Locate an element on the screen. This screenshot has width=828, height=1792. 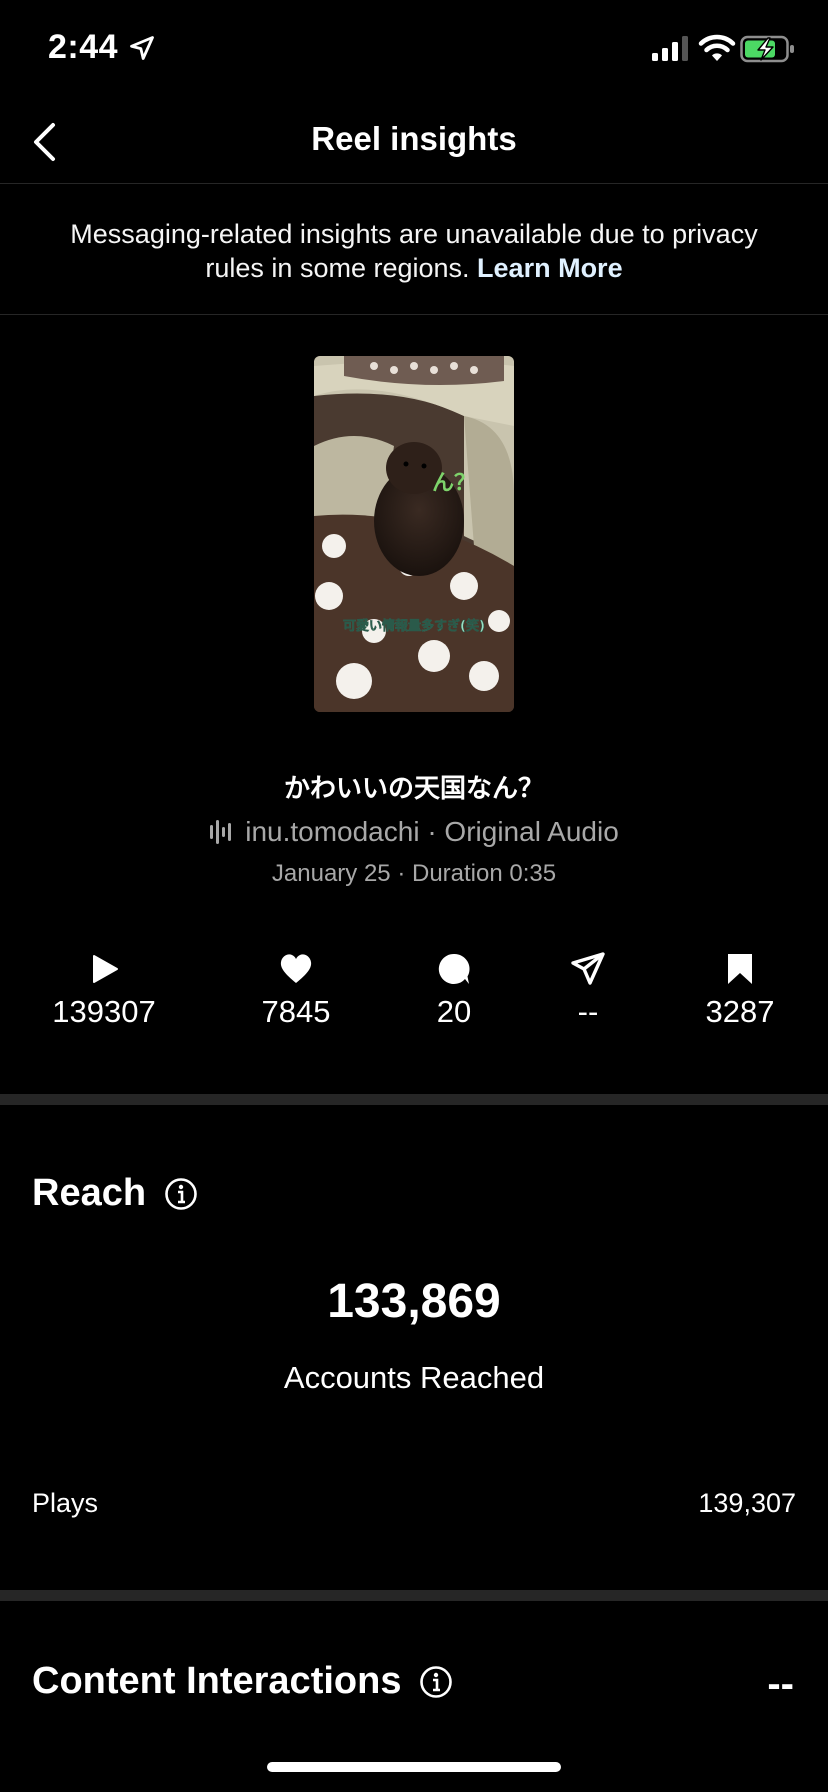
page-title: Reel insights is located at coordinates (414, 138).